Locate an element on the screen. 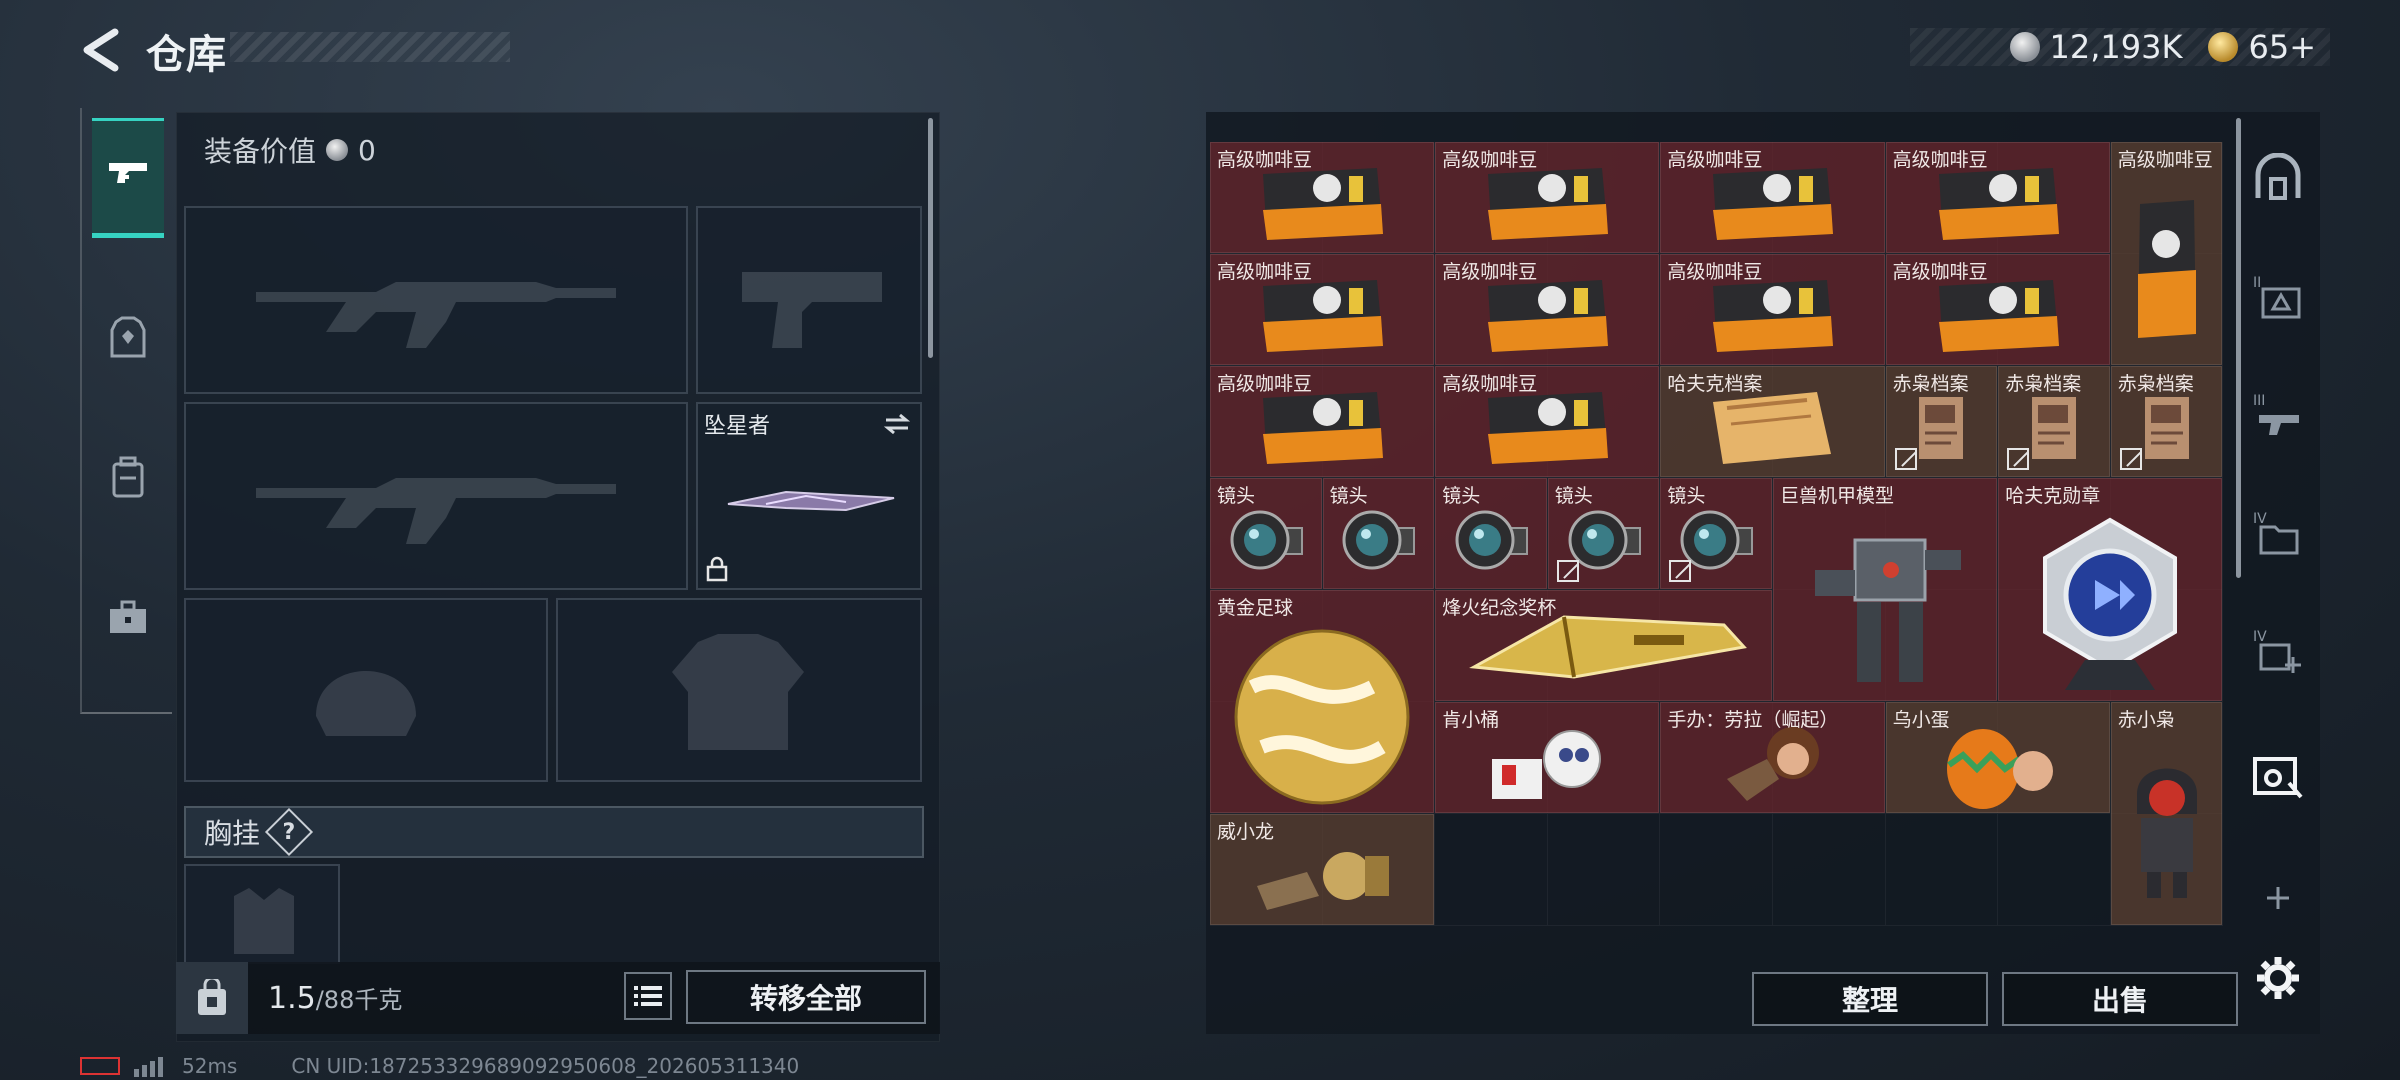  silver-currency-value: 12,193K is located at coordinates (2116, 47).